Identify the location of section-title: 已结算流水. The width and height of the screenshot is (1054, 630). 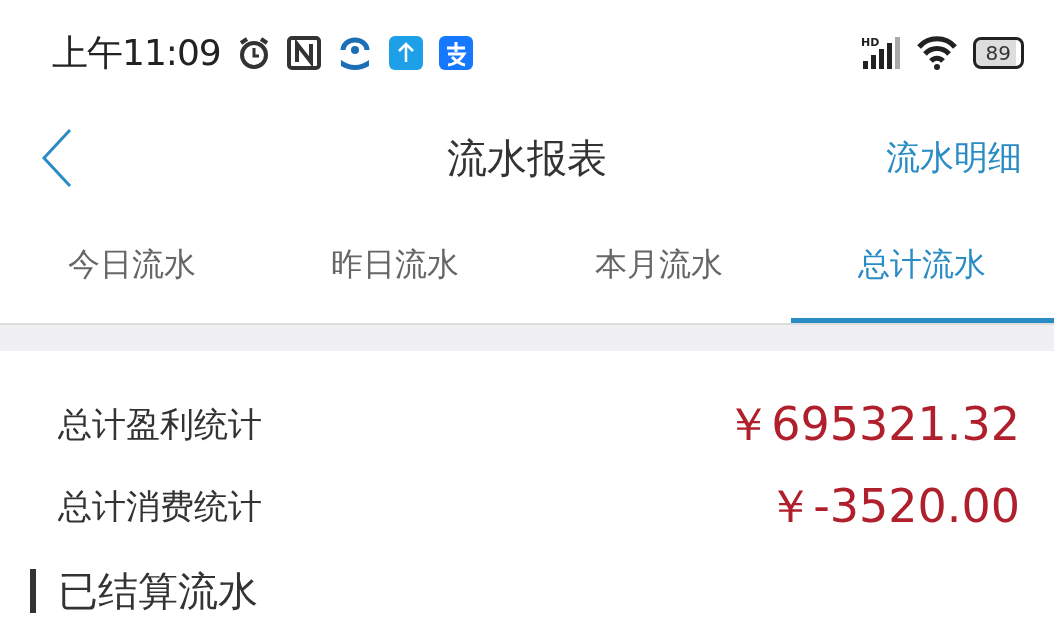
(158, 591).